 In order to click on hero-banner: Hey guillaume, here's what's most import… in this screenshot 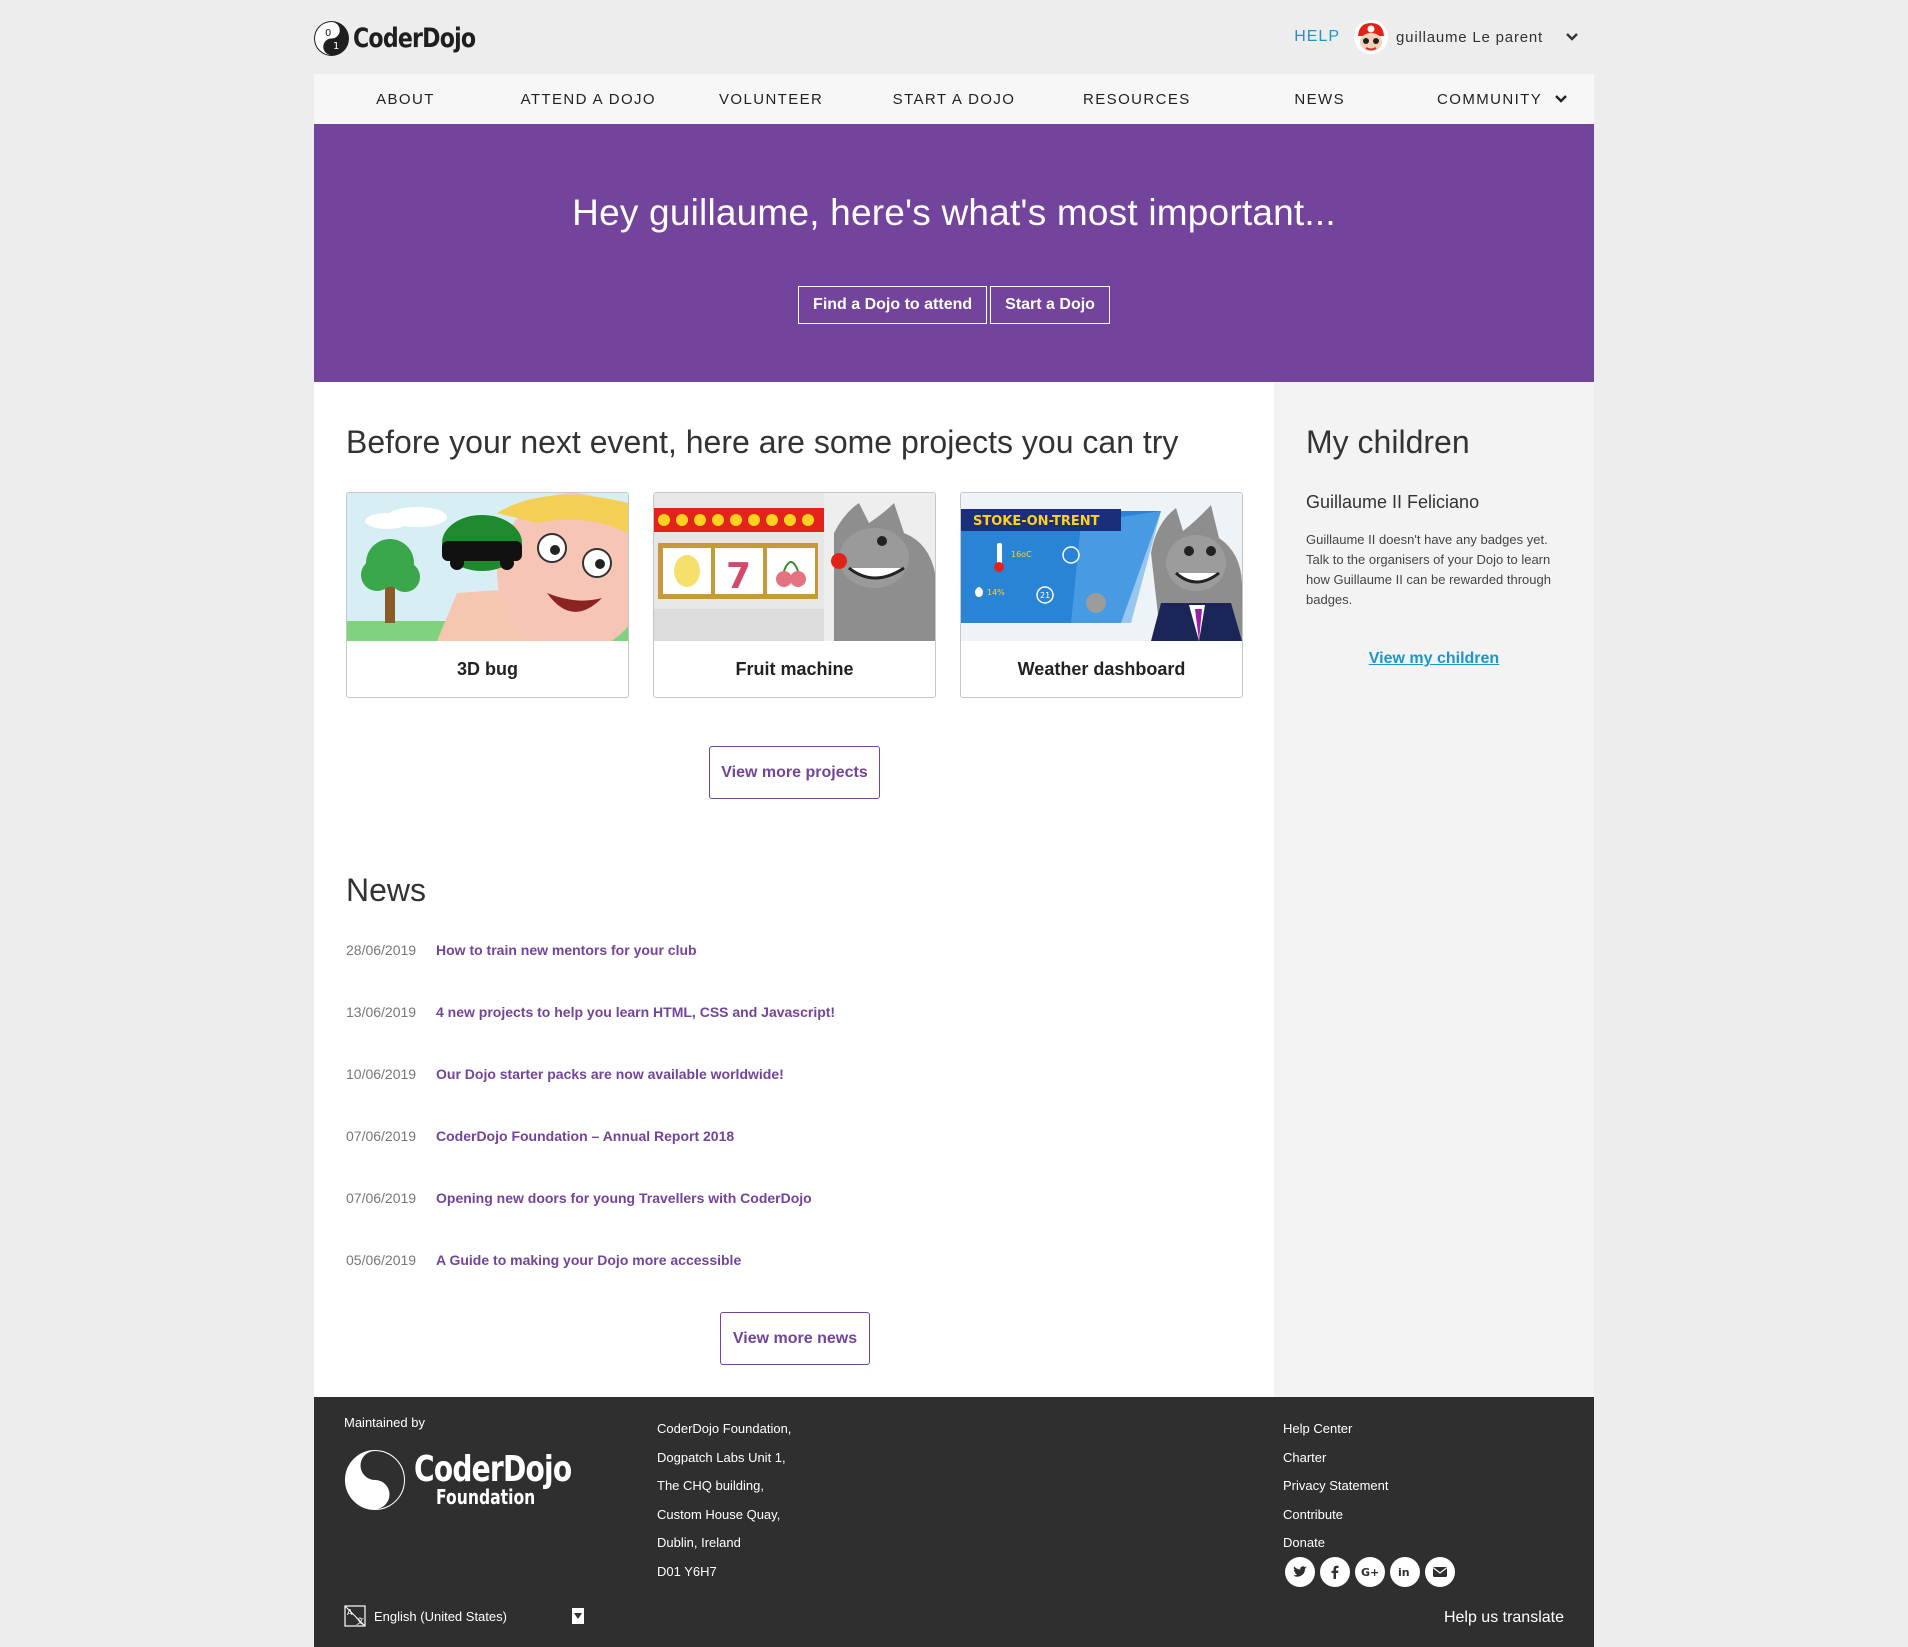, I will do `click(954, 253)`.